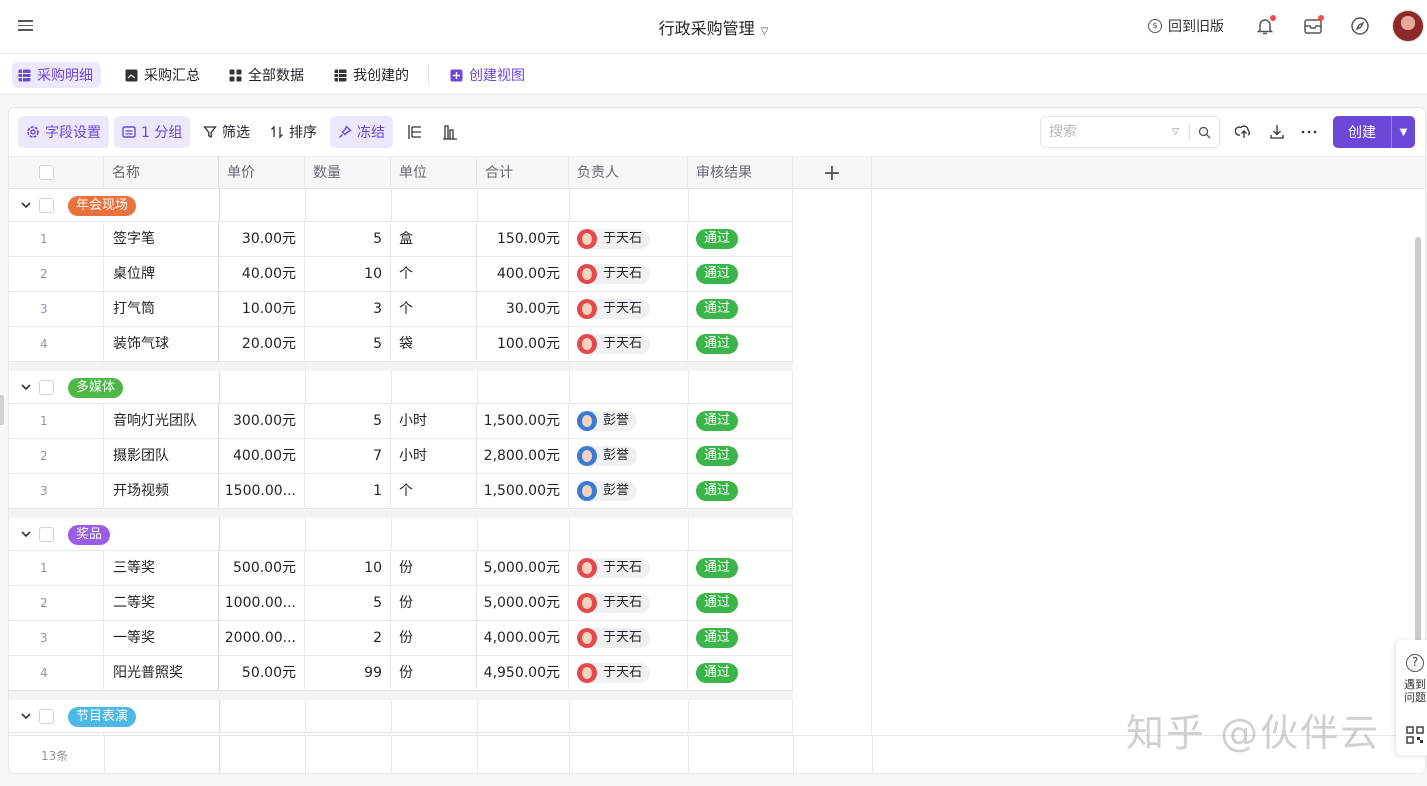 The width and height of the screenshot is (1427, 786). I want to click on cell-price: 400.00元, so click(262, 456).